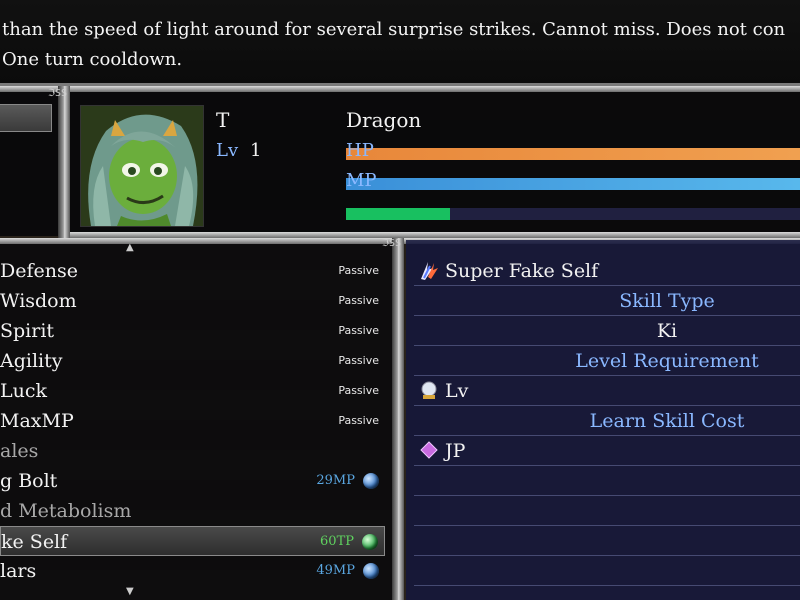 Image resolution: width=800 pixels, height=600 pixels. What do you see at coordinates (256, 150) in the screenshot?
I see `level-value: 1` at bounding box center [256, 150].